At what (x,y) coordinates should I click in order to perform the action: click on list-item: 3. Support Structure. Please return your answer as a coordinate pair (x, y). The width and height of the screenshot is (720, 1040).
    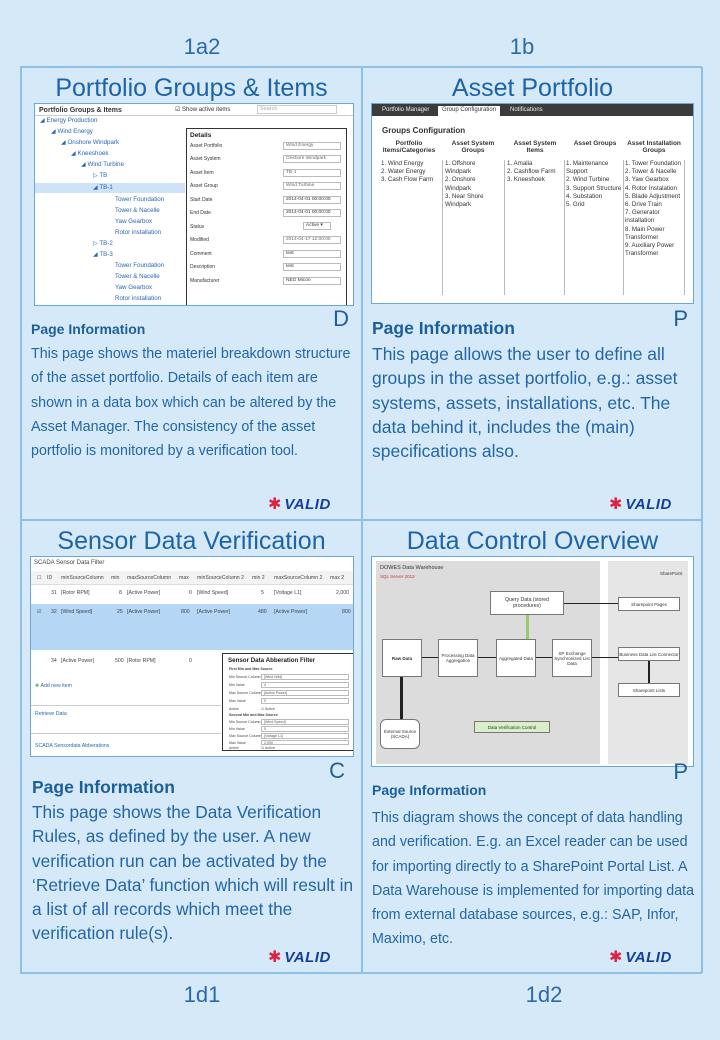
    Looking at the image, I should click on (594, 189).